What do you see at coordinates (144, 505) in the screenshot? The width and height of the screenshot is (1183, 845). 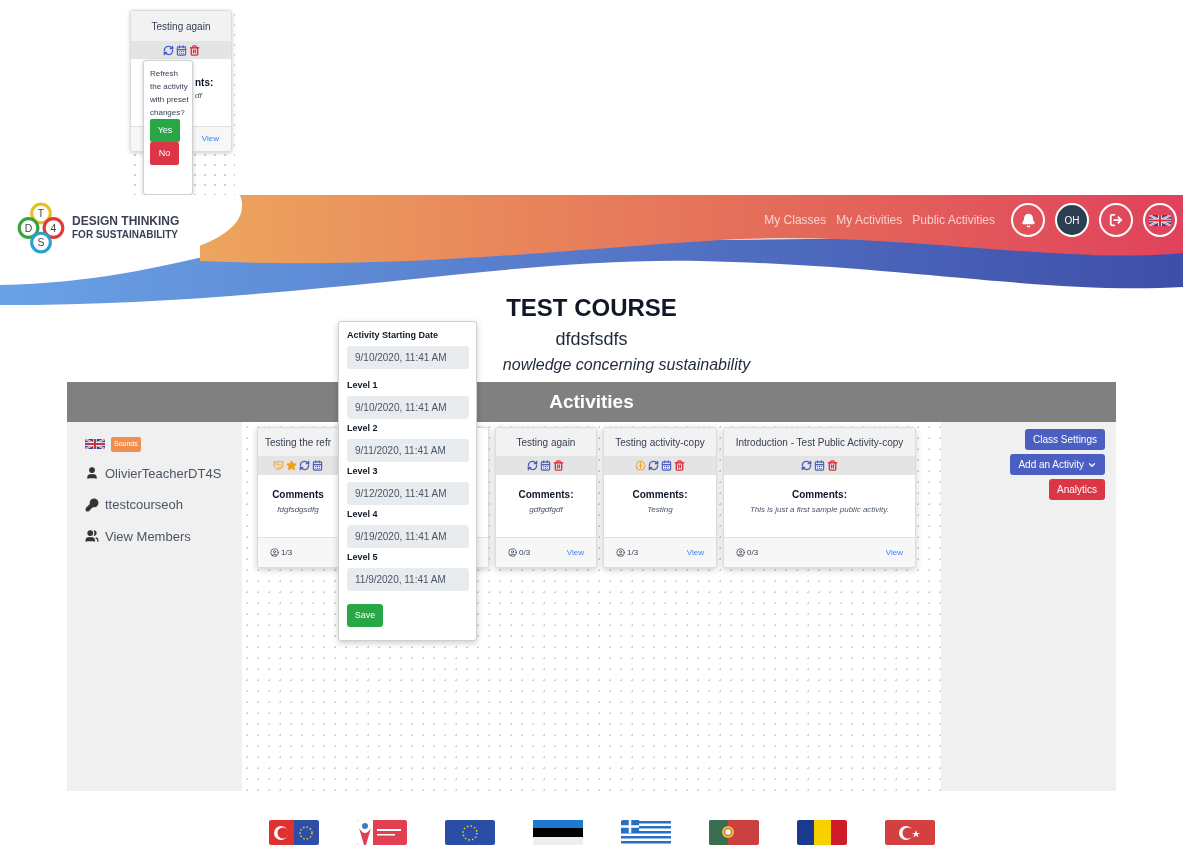 I see `sidebar-item: ttestcourseoh` at bounding box center [144, 505].